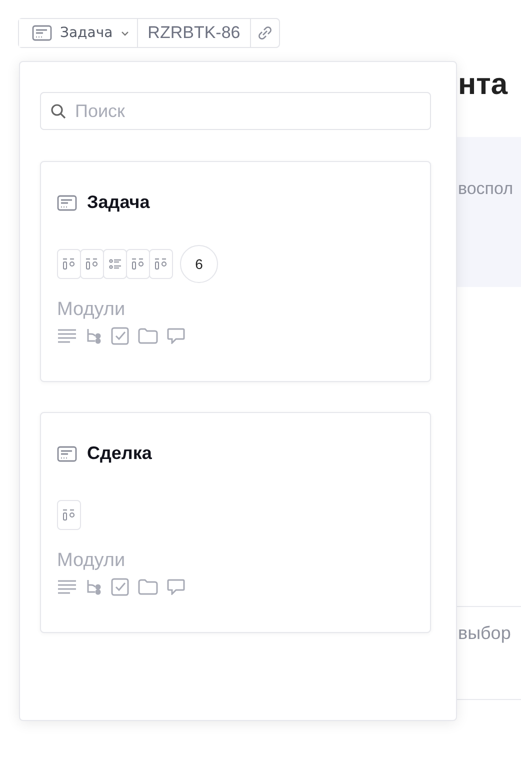  Describe the element at coordinates (483, 85) in the screenshot. I see `page-heading: нта` at that location.